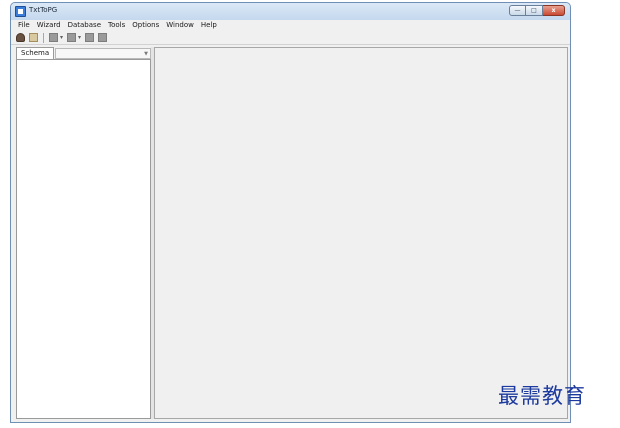 The width and height of the screenshot is (620, 428). What do you see at coordinates (103, 37) in the screenshot?
I see `export-icon` at bounding box center [103, 37].